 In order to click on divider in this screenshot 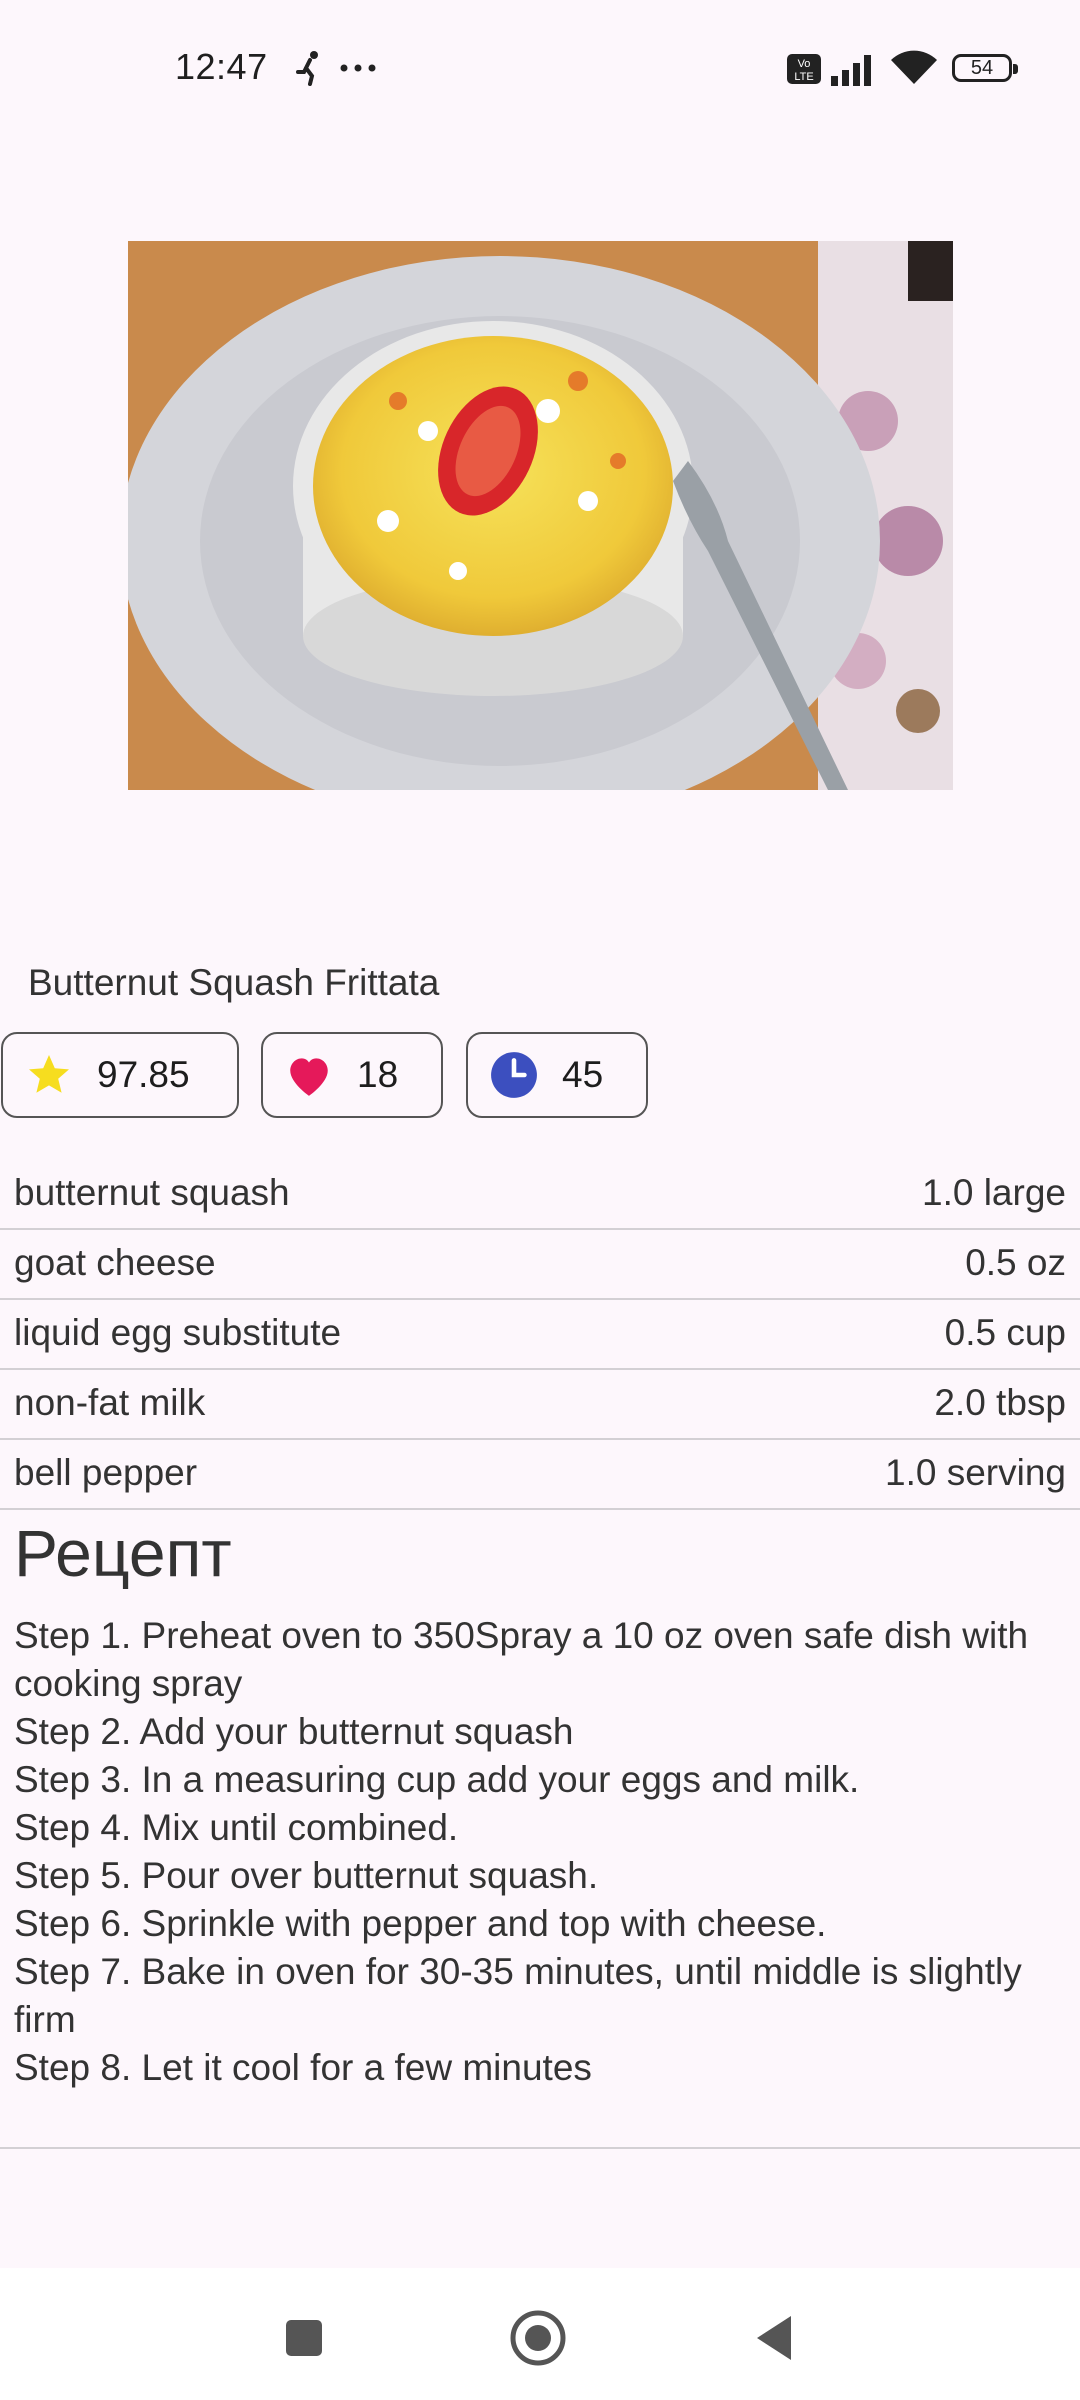, I will do `click(540, 2148)`.